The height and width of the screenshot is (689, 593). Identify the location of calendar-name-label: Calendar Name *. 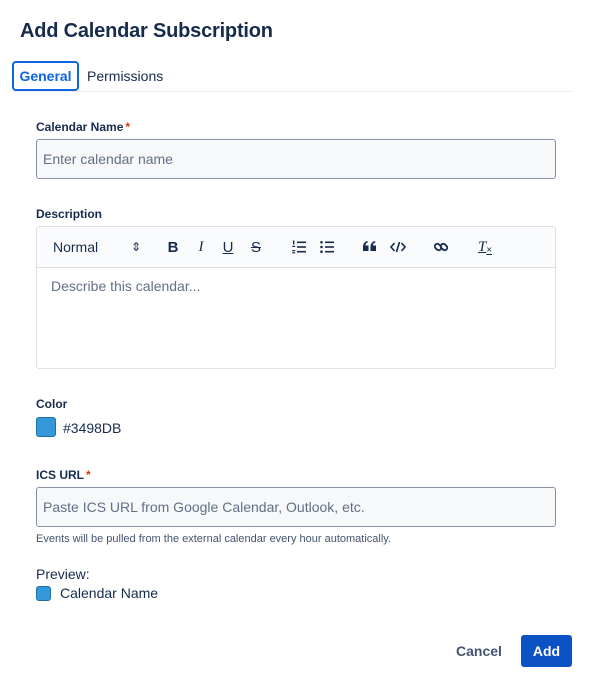
(83, 127).